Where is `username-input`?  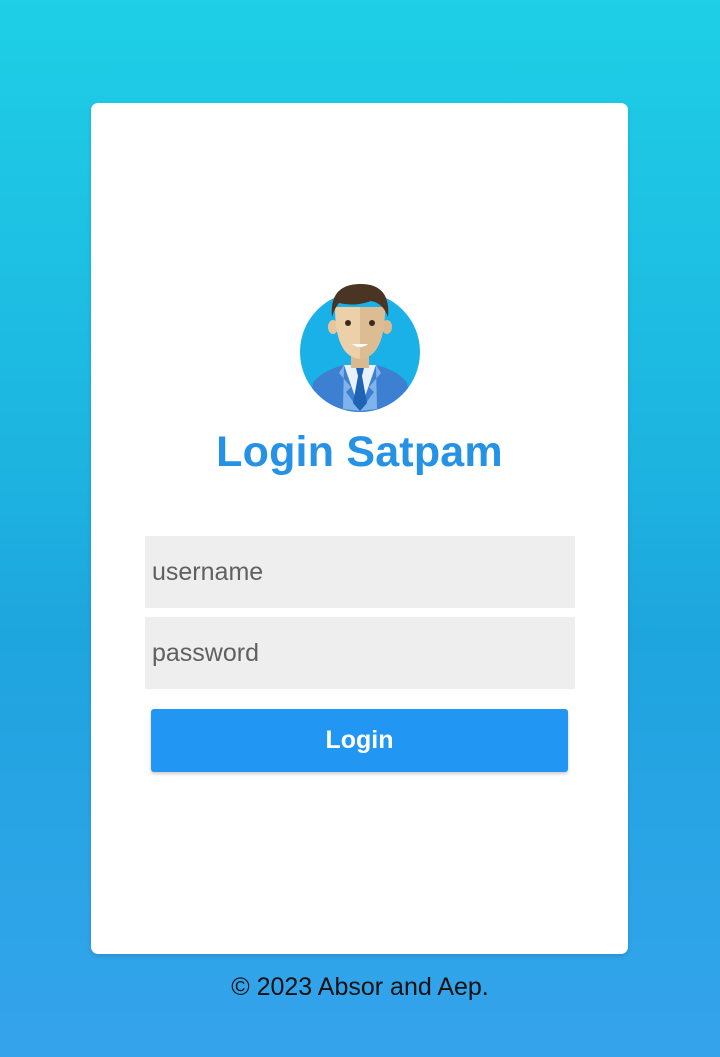
username-input is located at coordinates (360, 572).